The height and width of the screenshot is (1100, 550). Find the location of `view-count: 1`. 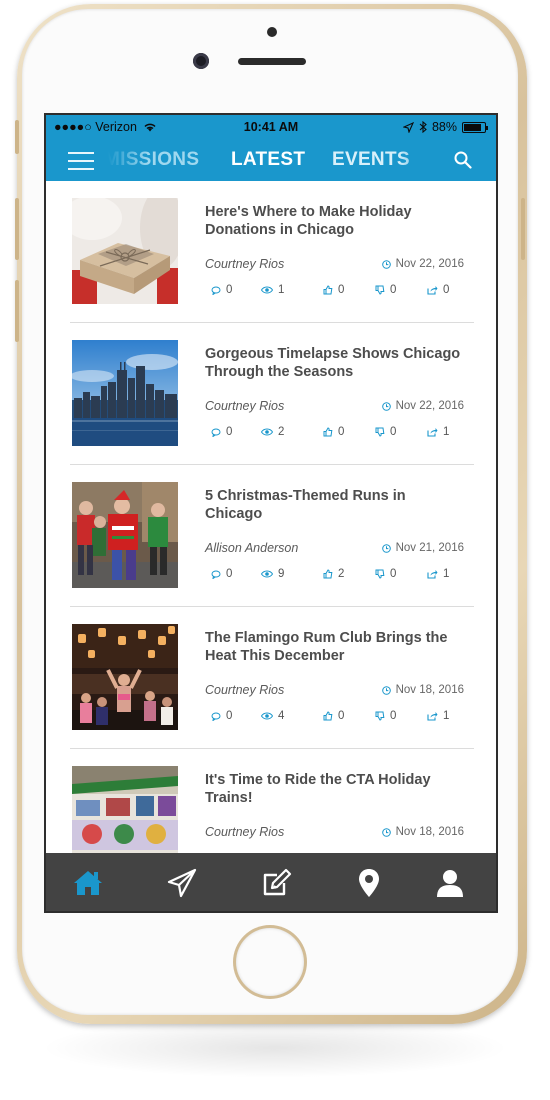

view-count: 1 is located at coordinates (272, 290).